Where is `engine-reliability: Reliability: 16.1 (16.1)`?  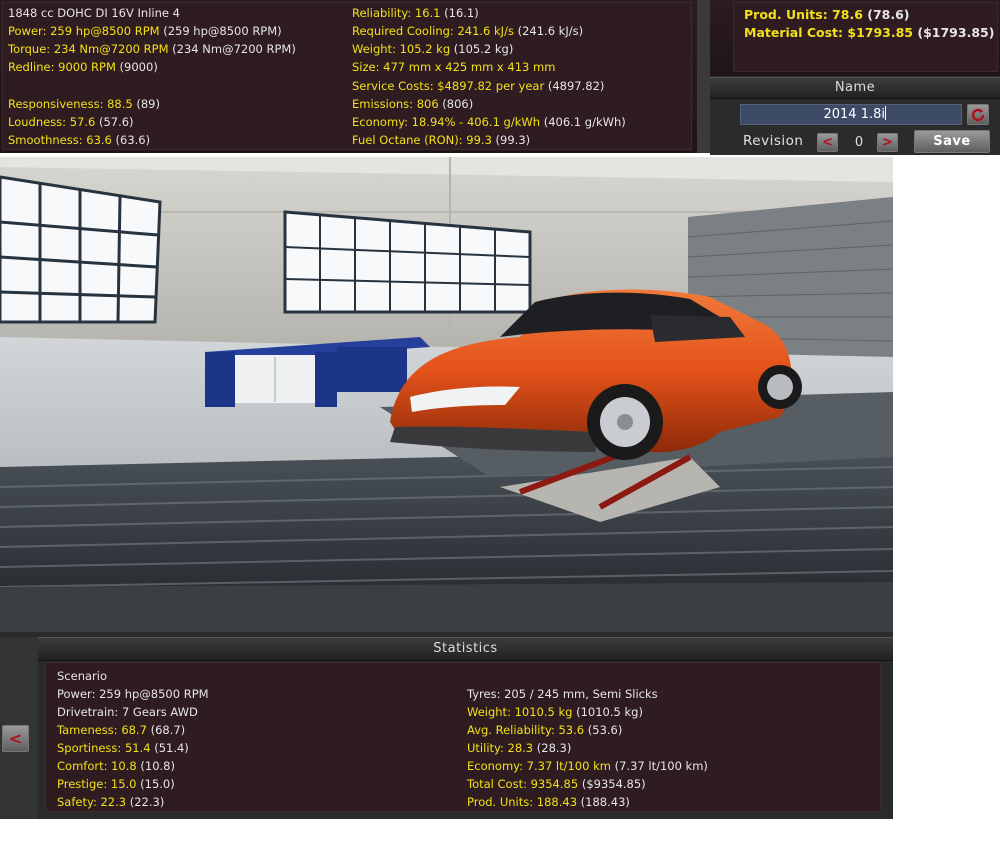 engine-reliability: Reliability: 16.1 (16.1) is located at coordinates (415, 13).